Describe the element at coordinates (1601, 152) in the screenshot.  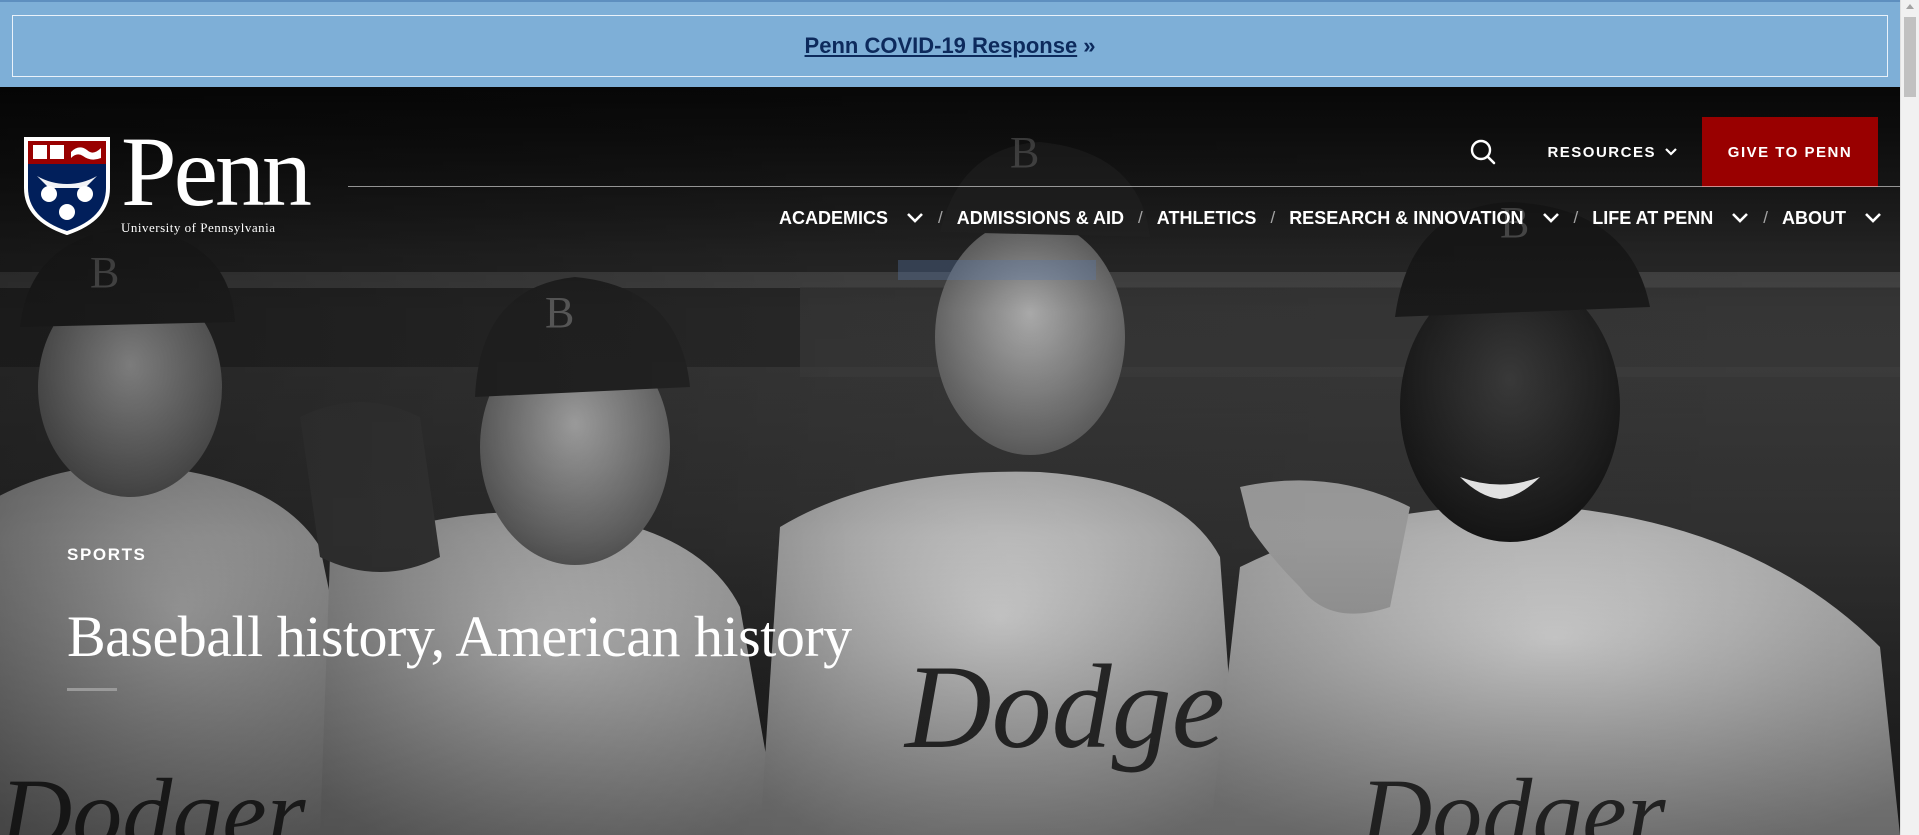
I see `resources-label: RESOURCES` at that location.